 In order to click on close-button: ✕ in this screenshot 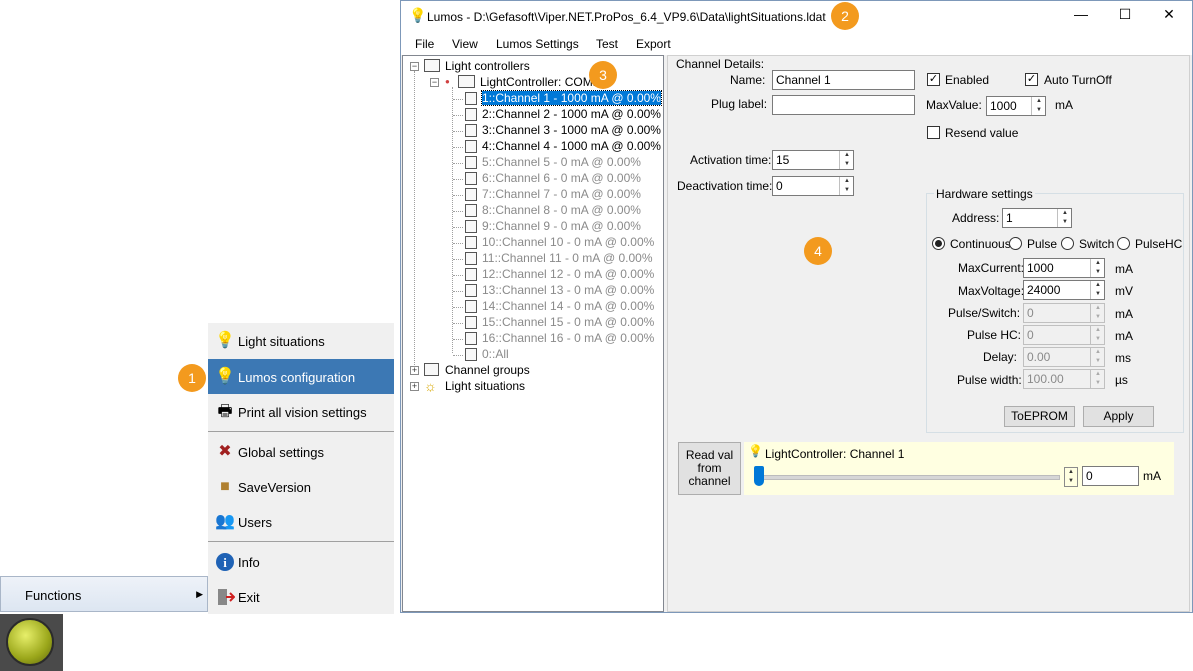, I will do `click(1169, 16)`.